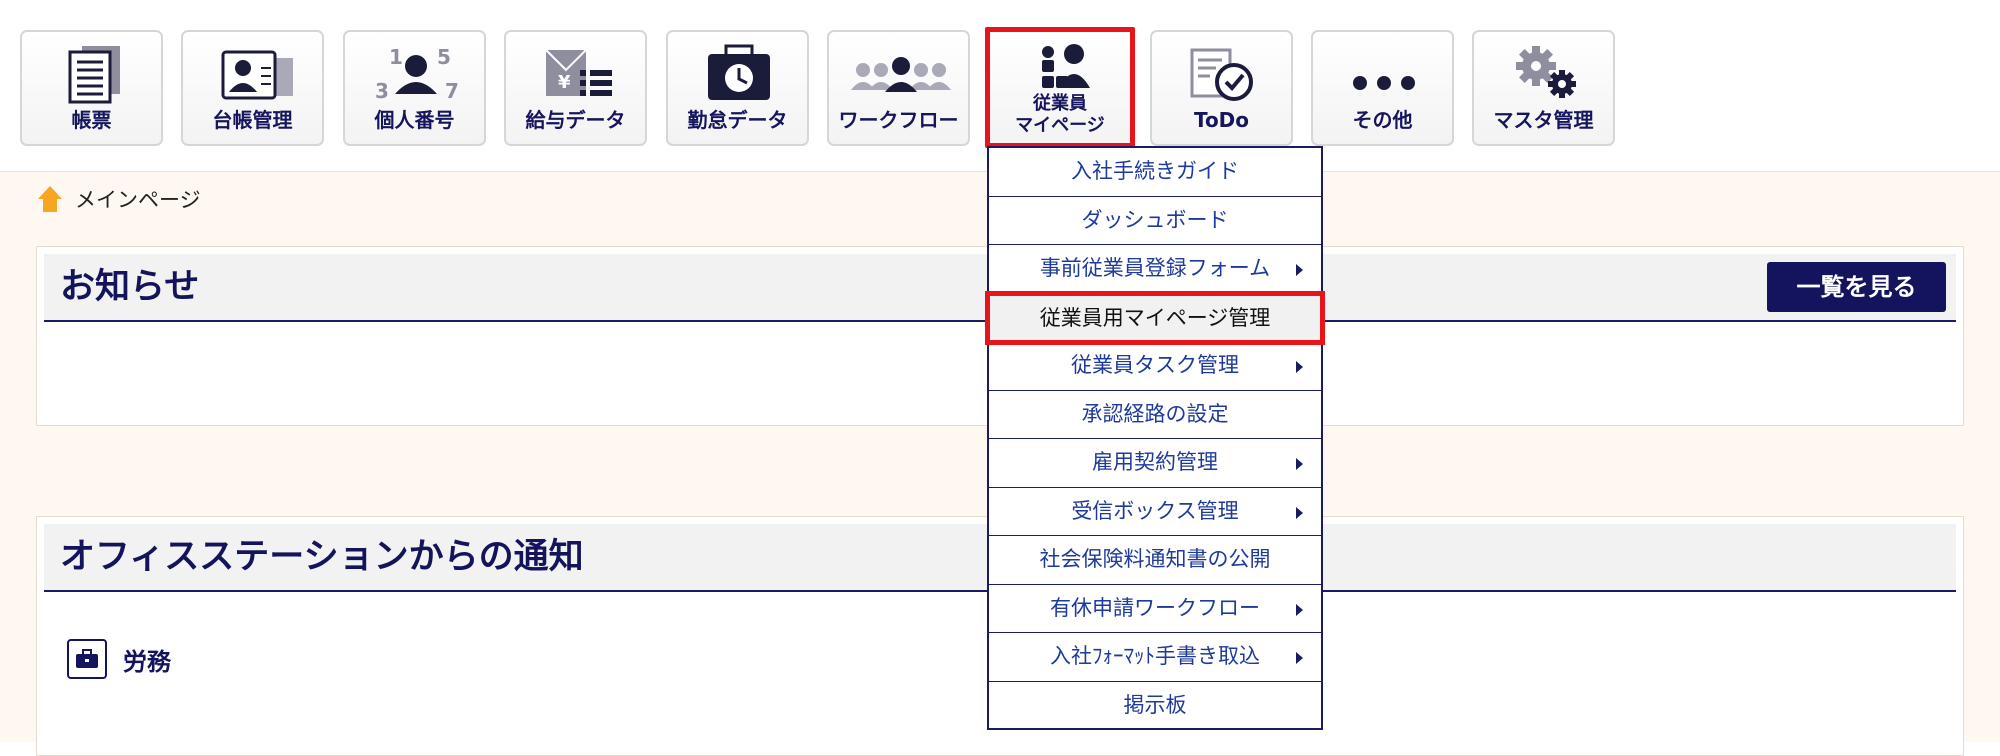 This screenshot has height=756, width=2000. Describe the element at coordinates (575, 74) in the screenshot. I see `yen-envelope-icon: ¥` at that location.